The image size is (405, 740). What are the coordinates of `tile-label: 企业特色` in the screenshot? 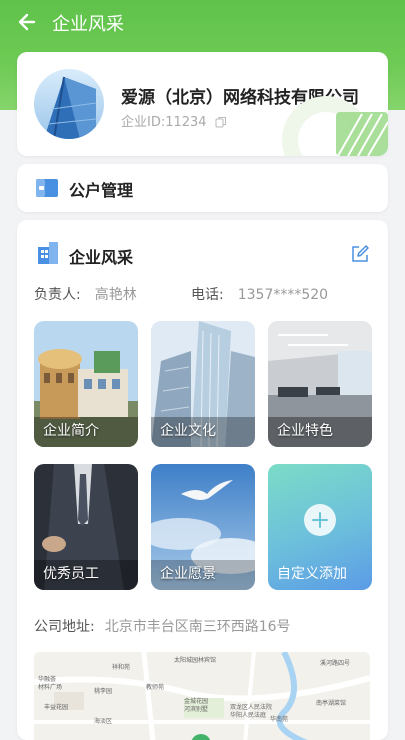 It's located at (305, 431).